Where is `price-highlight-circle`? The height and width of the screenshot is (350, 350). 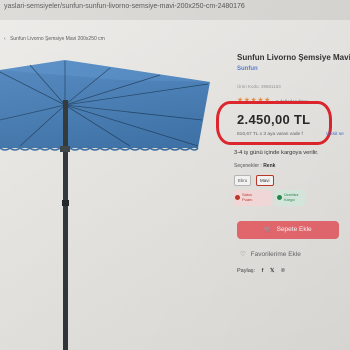
price-highlight-circle is located at coordinates (274, 123).